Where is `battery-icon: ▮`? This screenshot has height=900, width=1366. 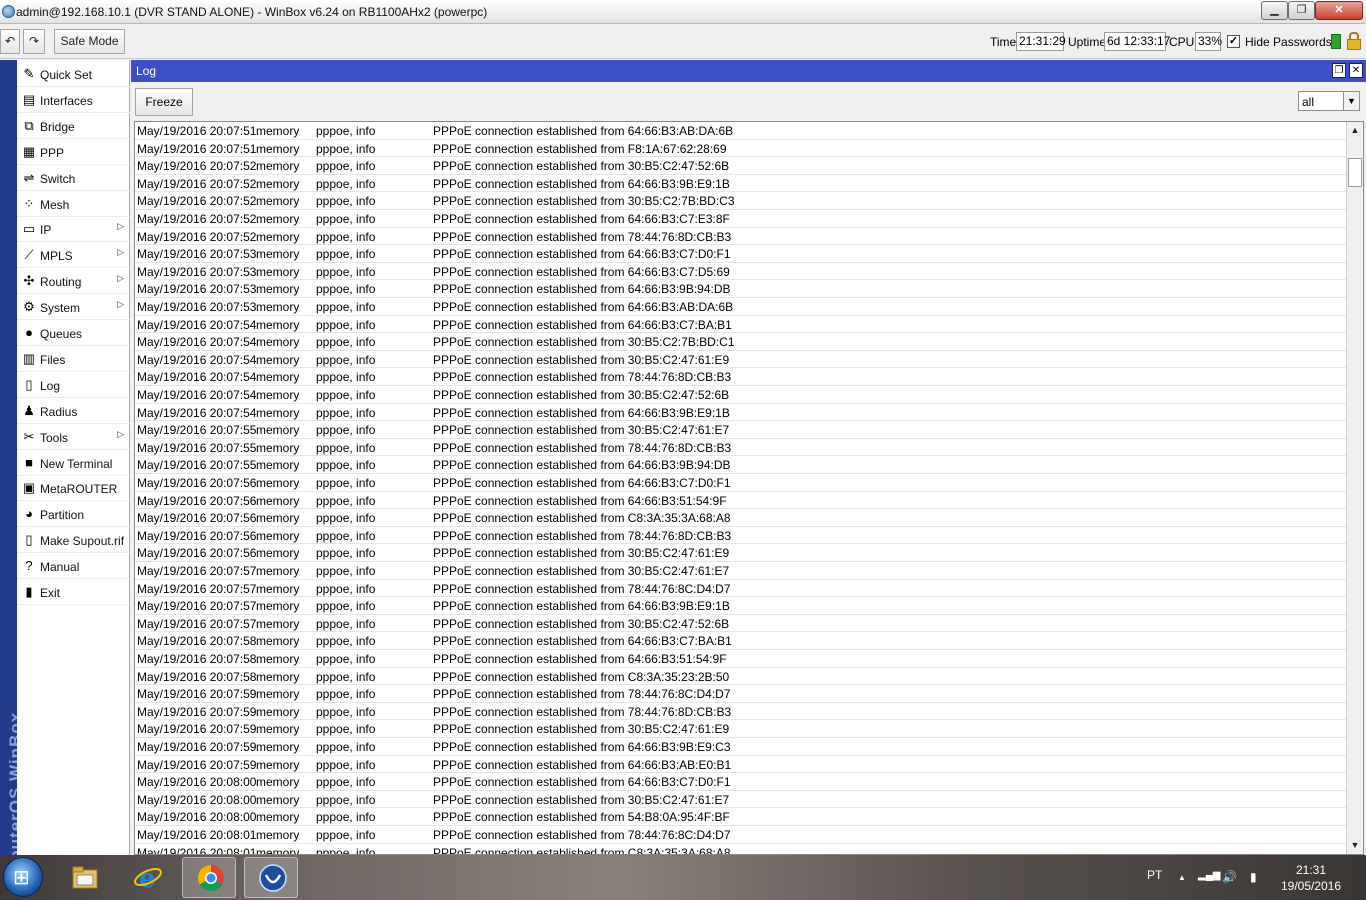
battery-icon: ▮ is located at coordinates (1253, 877).